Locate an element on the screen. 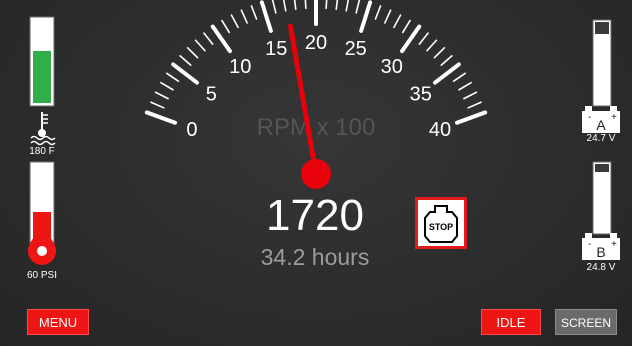 The image size is (632, 346). gauge-tick-label: 15 is located at coordinates (276, 49).